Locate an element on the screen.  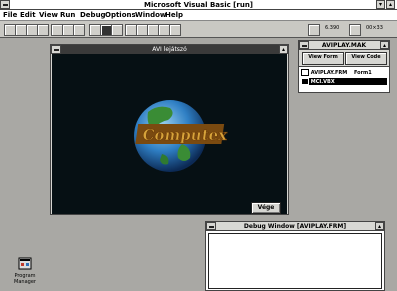
vb-title-bar: Microsoft Visual Basic [run] ▾ ▴ is located at coordinates (198, 5).